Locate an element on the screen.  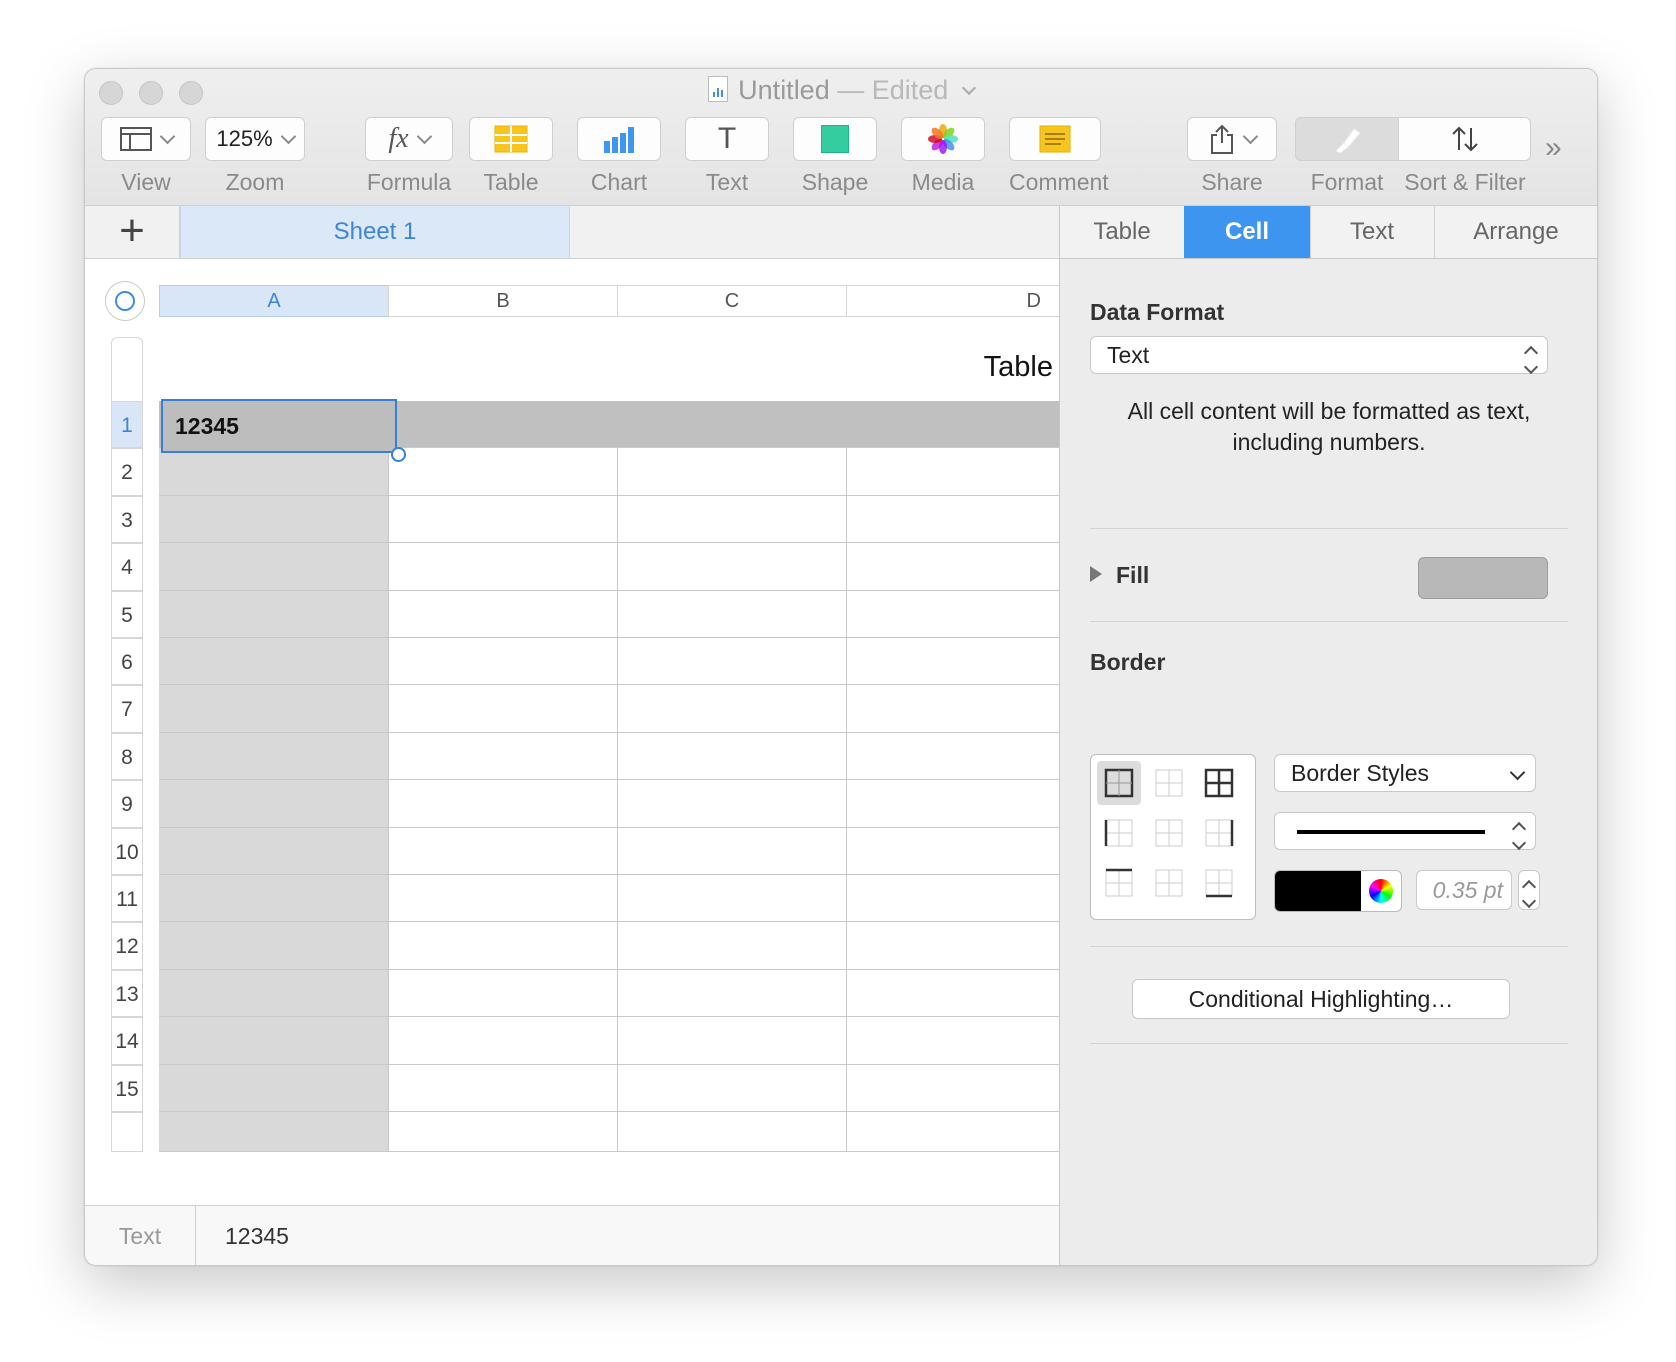
table-title: Table is located at coordinates (1018, 367).